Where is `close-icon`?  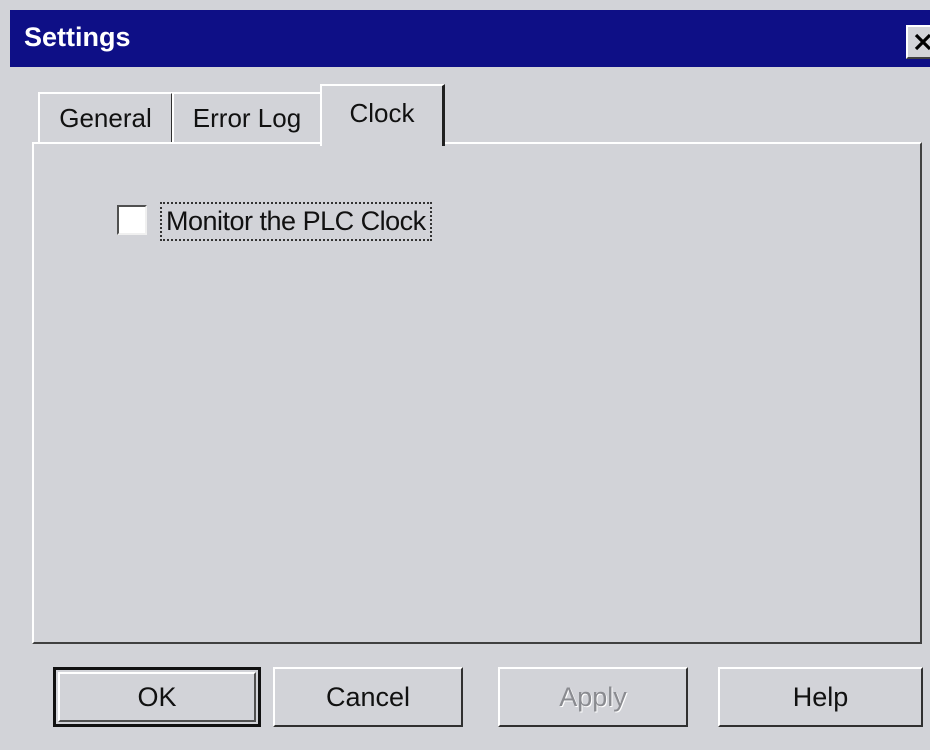
close-icon is located at coordinates (922, 42).